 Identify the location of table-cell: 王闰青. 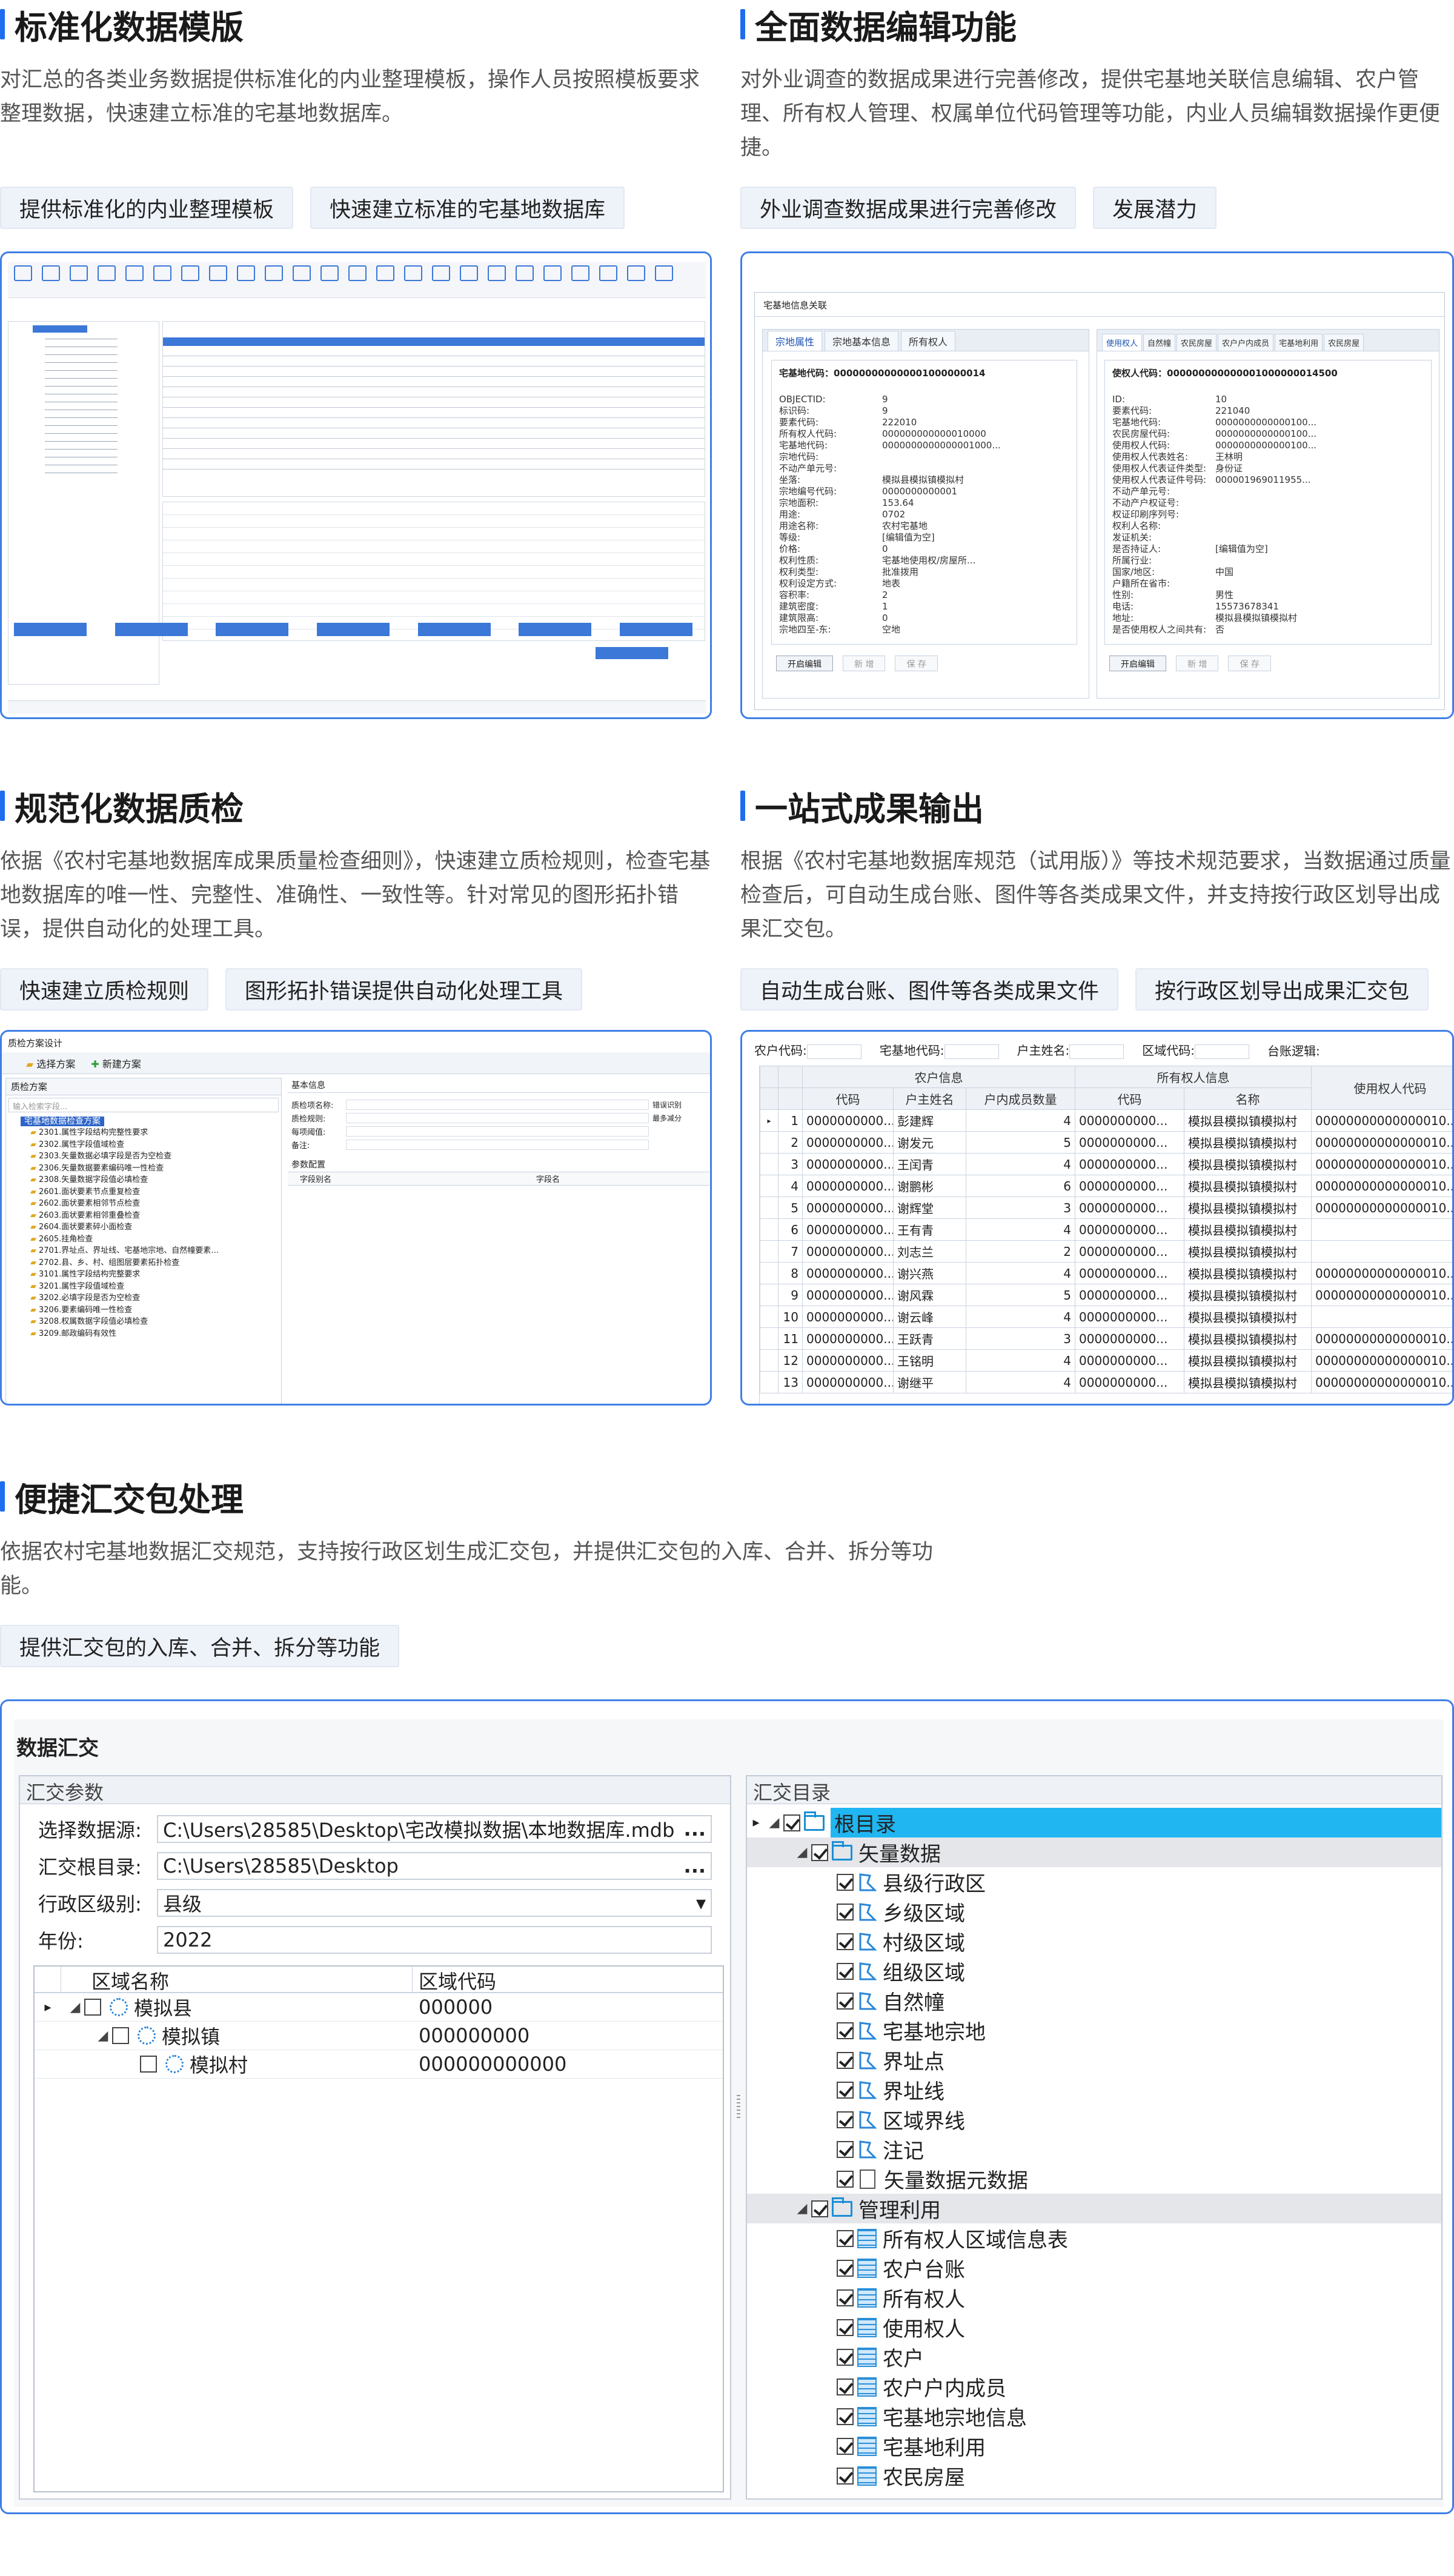
(930, 1164).